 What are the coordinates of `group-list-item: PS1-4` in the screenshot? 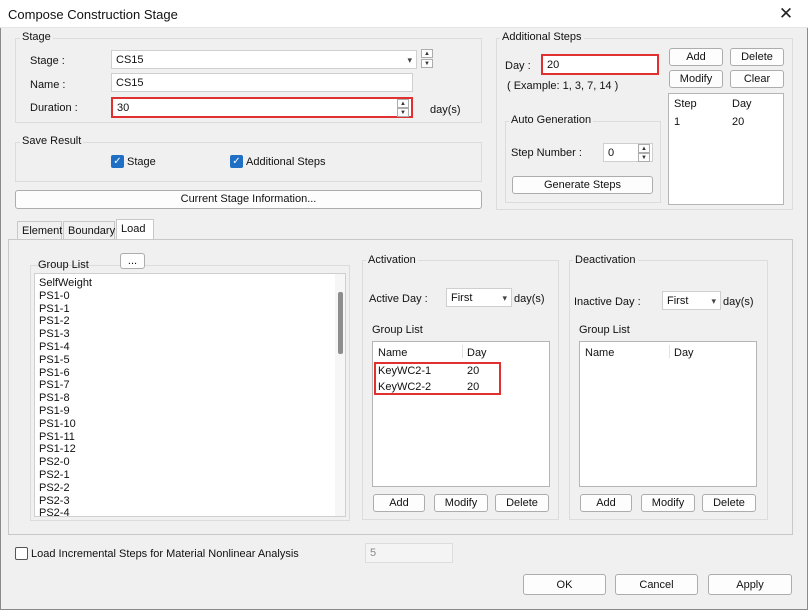 It's located at (65, 347).